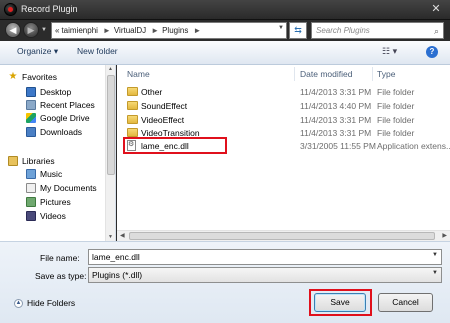  What do you see at coordinates (65, 117) in the screenshot?
I see `nav-item-label: Google Drive` at bounding box center [65, 117].